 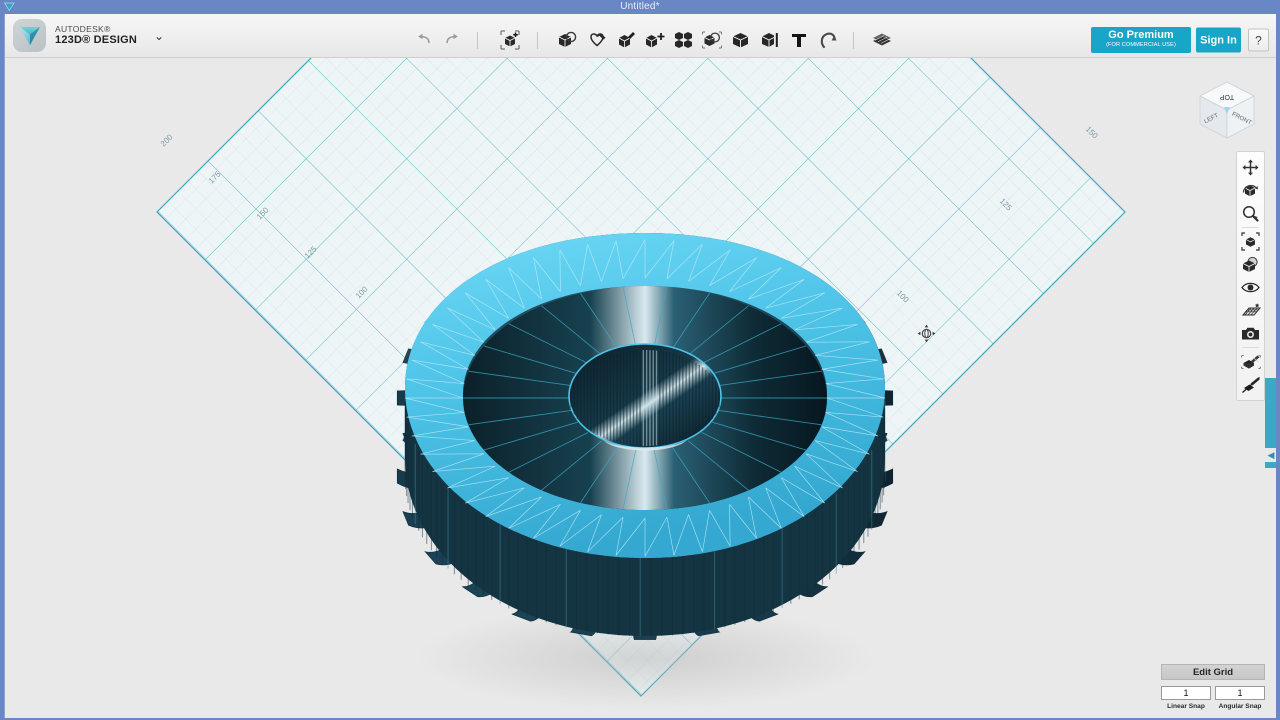 I want to click on zoom-tool, so click(x=1250, y=213).